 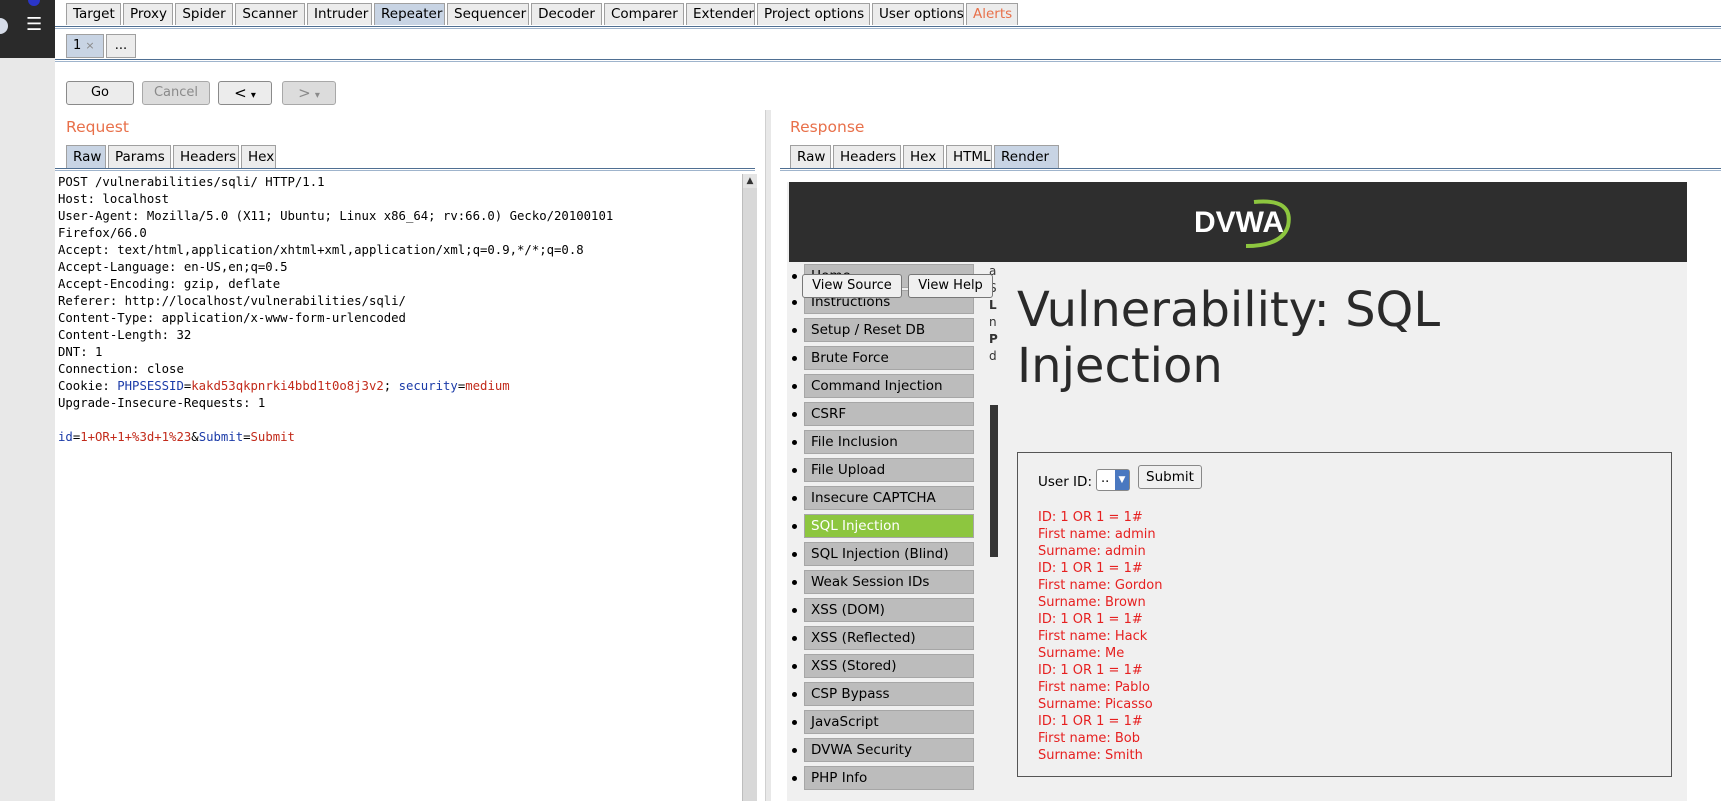 I want to click on result-first: First name: Hack, so click(x=1093, y=636).